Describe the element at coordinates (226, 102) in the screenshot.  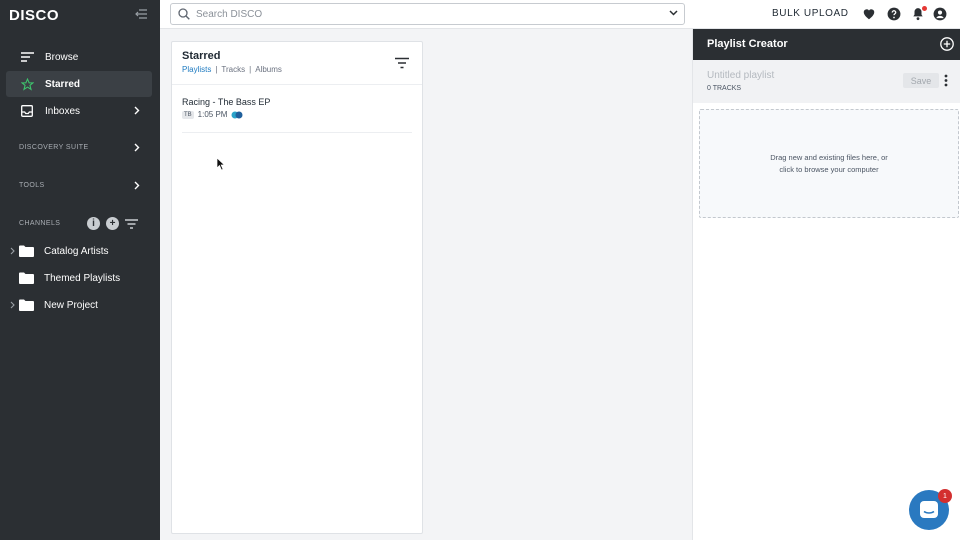
I see `track-title: Racing - The Bass EP` at that location.